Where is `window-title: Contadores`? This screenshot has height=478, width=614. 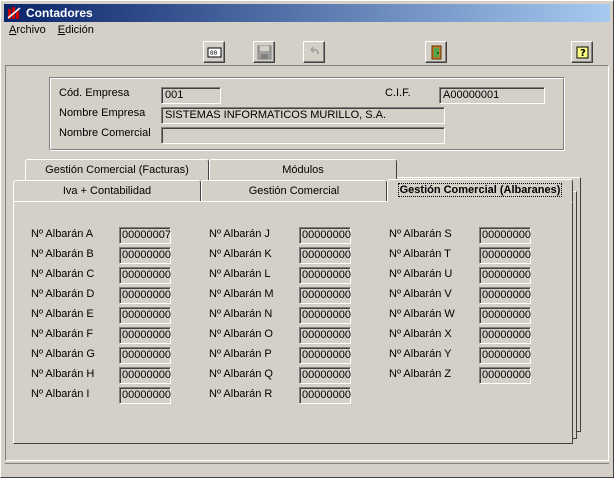 window-title: Contadores is located at coordinates (59, 13).